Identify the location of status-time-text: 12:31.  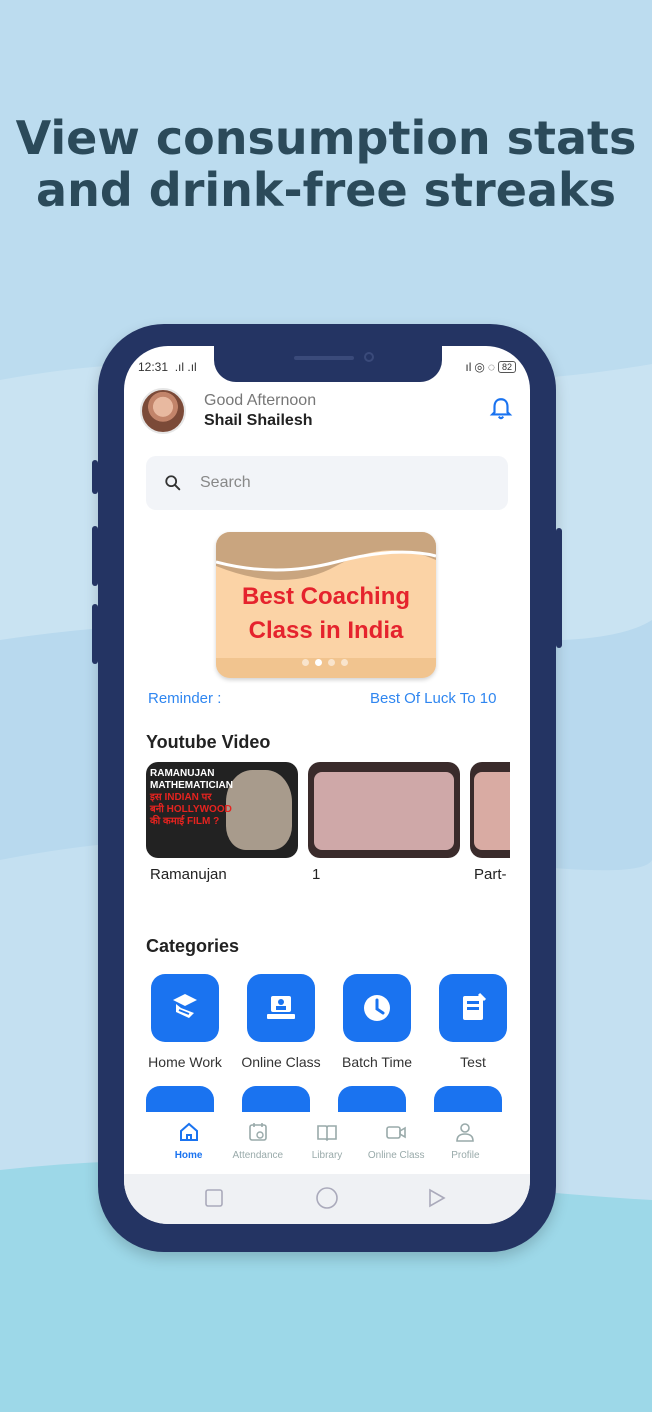
(153, 367).